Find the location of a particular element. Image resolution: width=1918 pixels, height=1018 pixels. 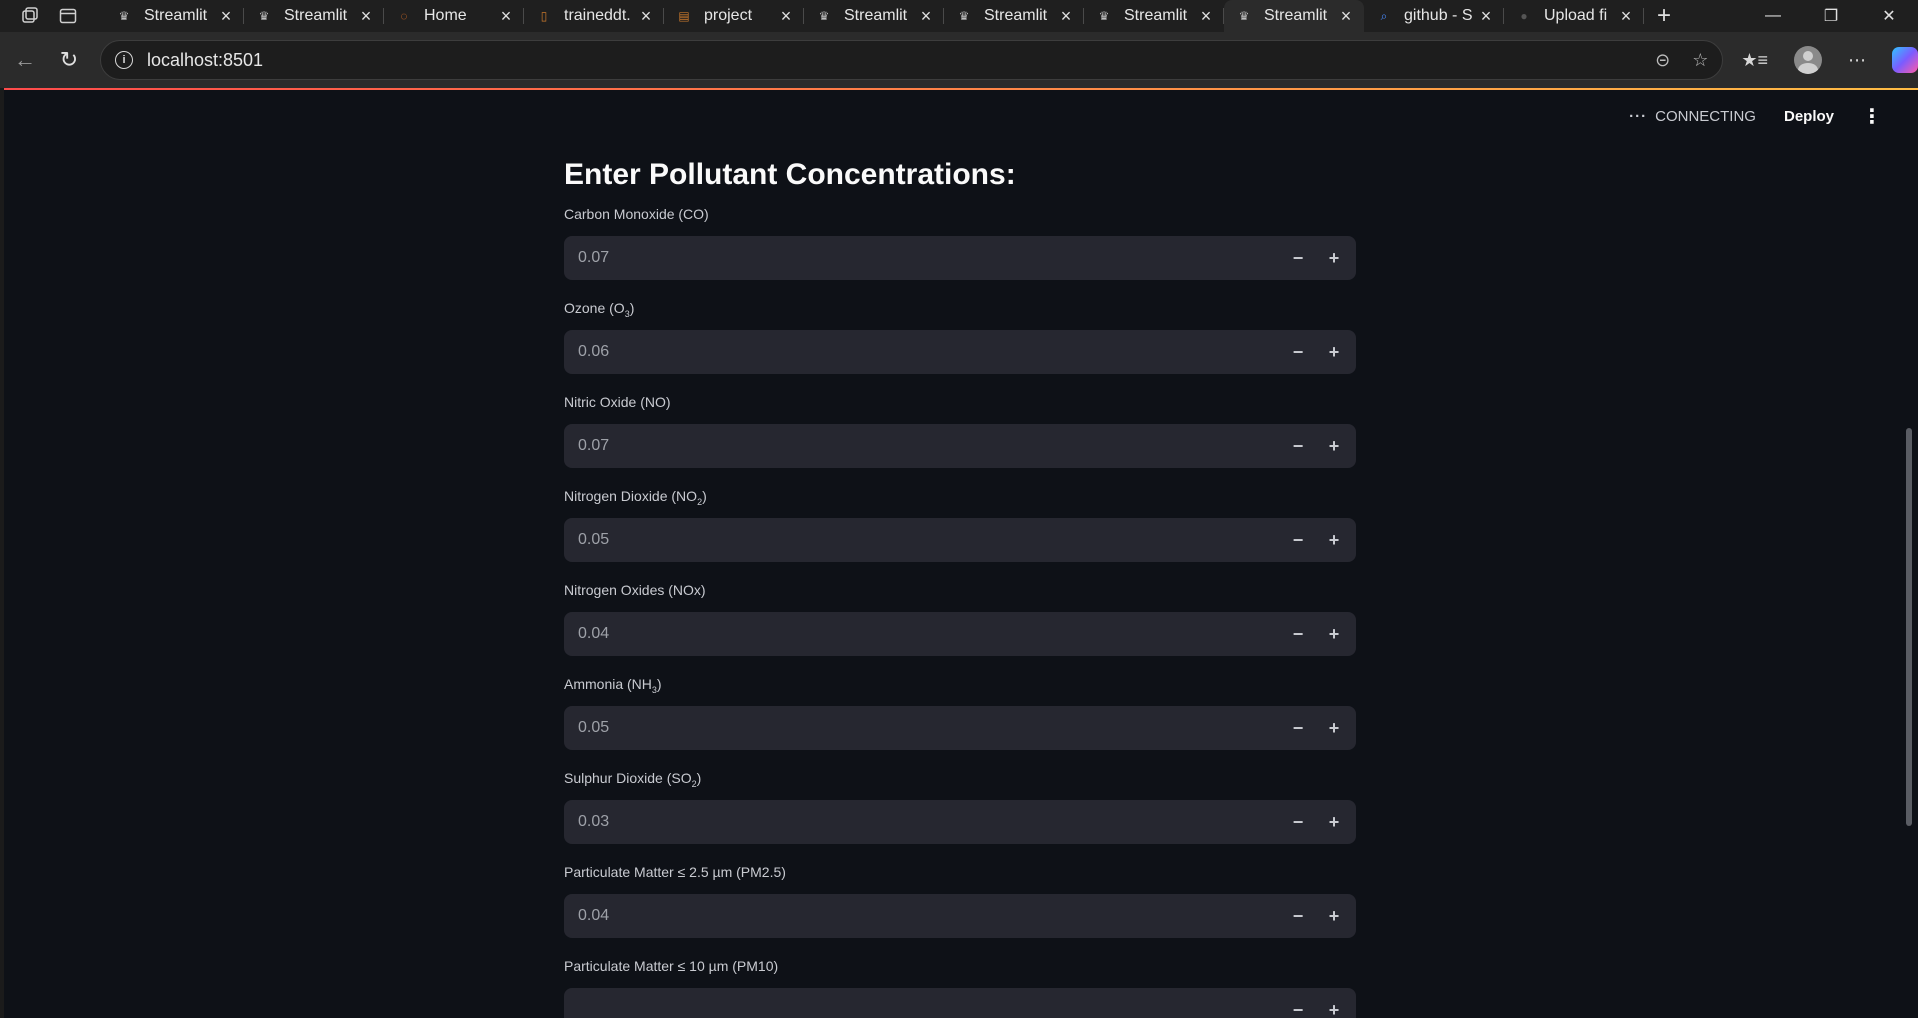

number-input-field: Sulphur Dioxide (SO2) 0.03− + is located at coordinates (960, 805).